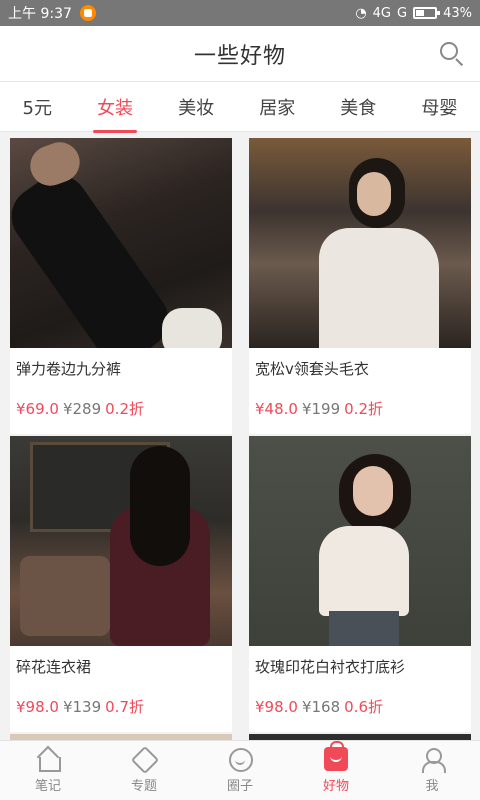 The height and width of the screenshot is (800, 480). I want to click on user-icon, so click(433, 760).